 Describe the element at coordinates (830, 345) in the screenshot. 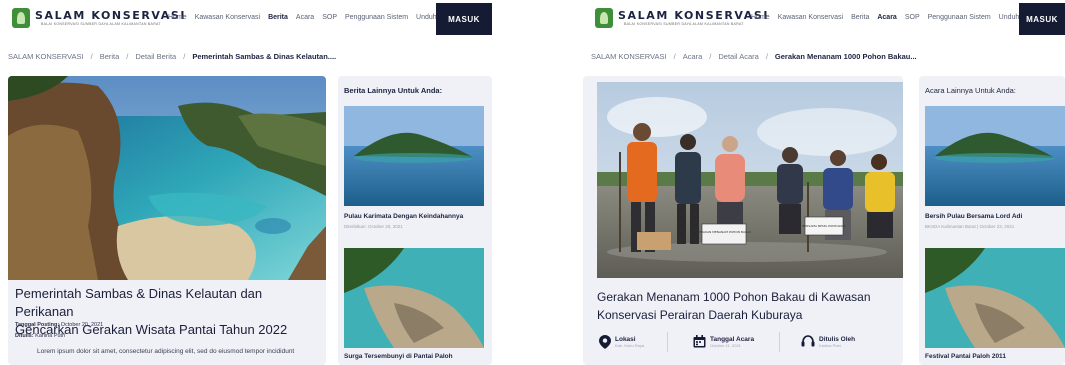

I see `author-value: Karlina Putri` at that location.